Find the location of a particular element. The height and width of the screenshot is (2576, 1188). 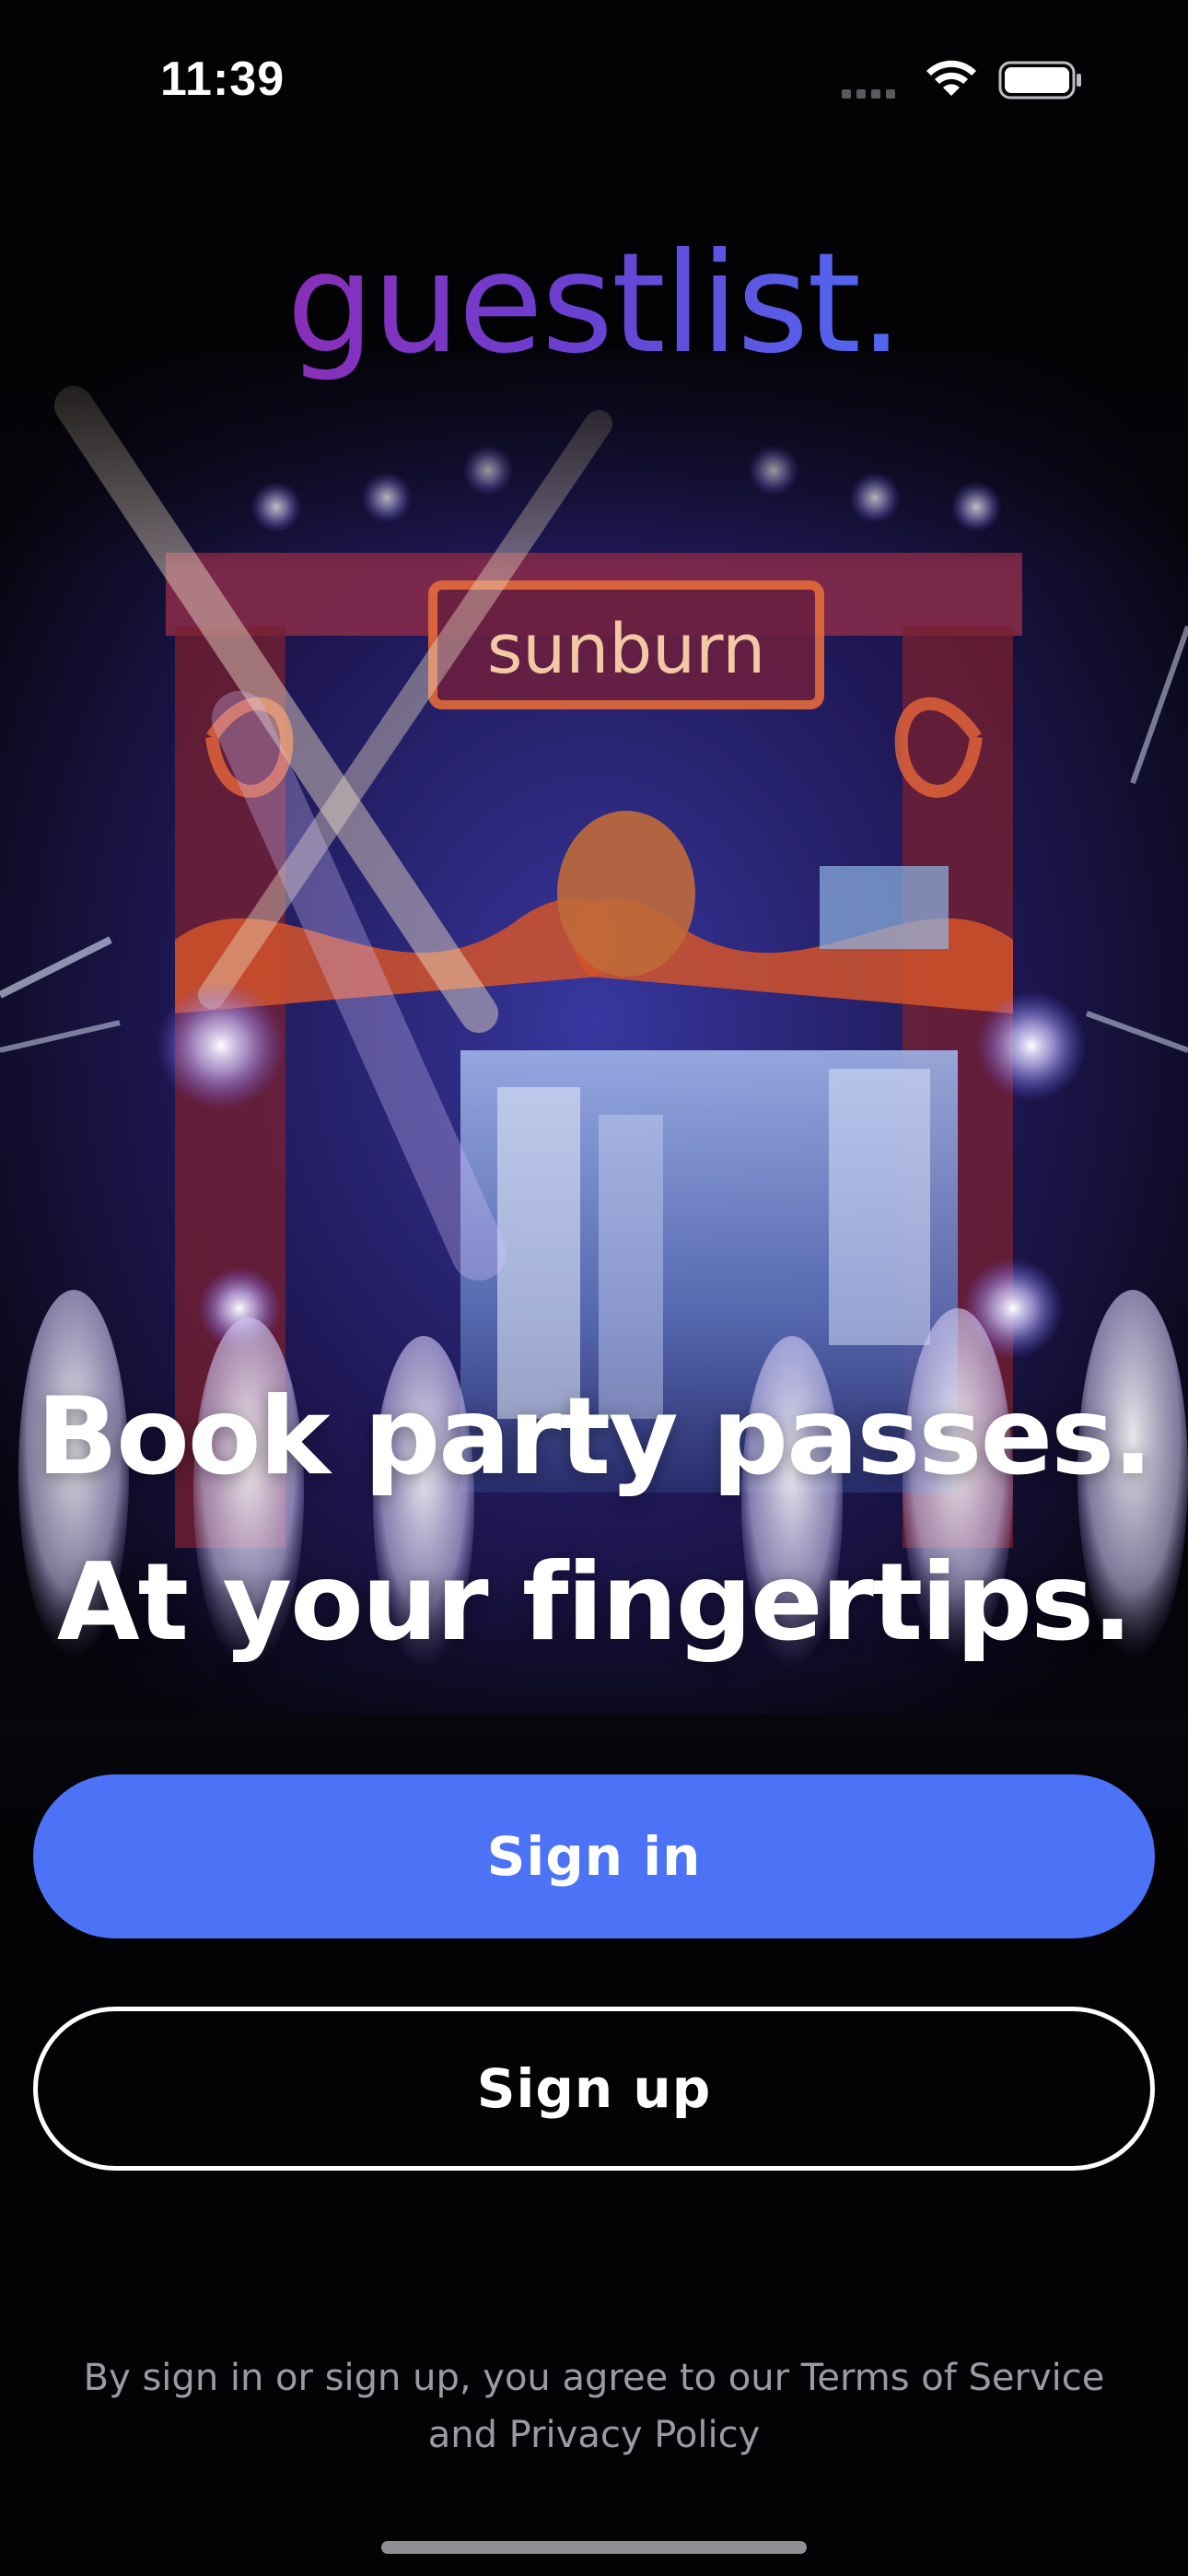

sign-up-label: Sign up is located at coordinates (594, 2088).